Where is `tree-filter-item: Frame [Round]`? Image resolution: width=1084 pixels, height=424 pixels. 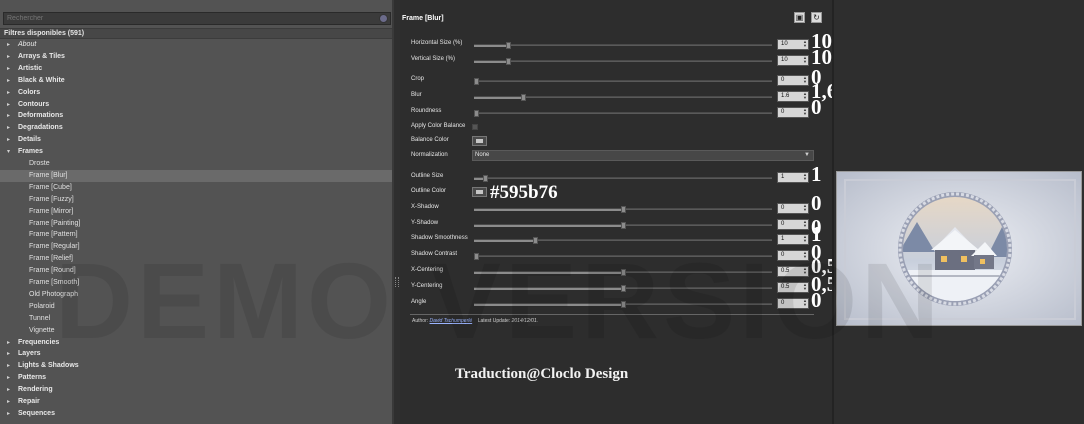
tree-filter-item: Frame [Round] is located at coordinates (196, 271).